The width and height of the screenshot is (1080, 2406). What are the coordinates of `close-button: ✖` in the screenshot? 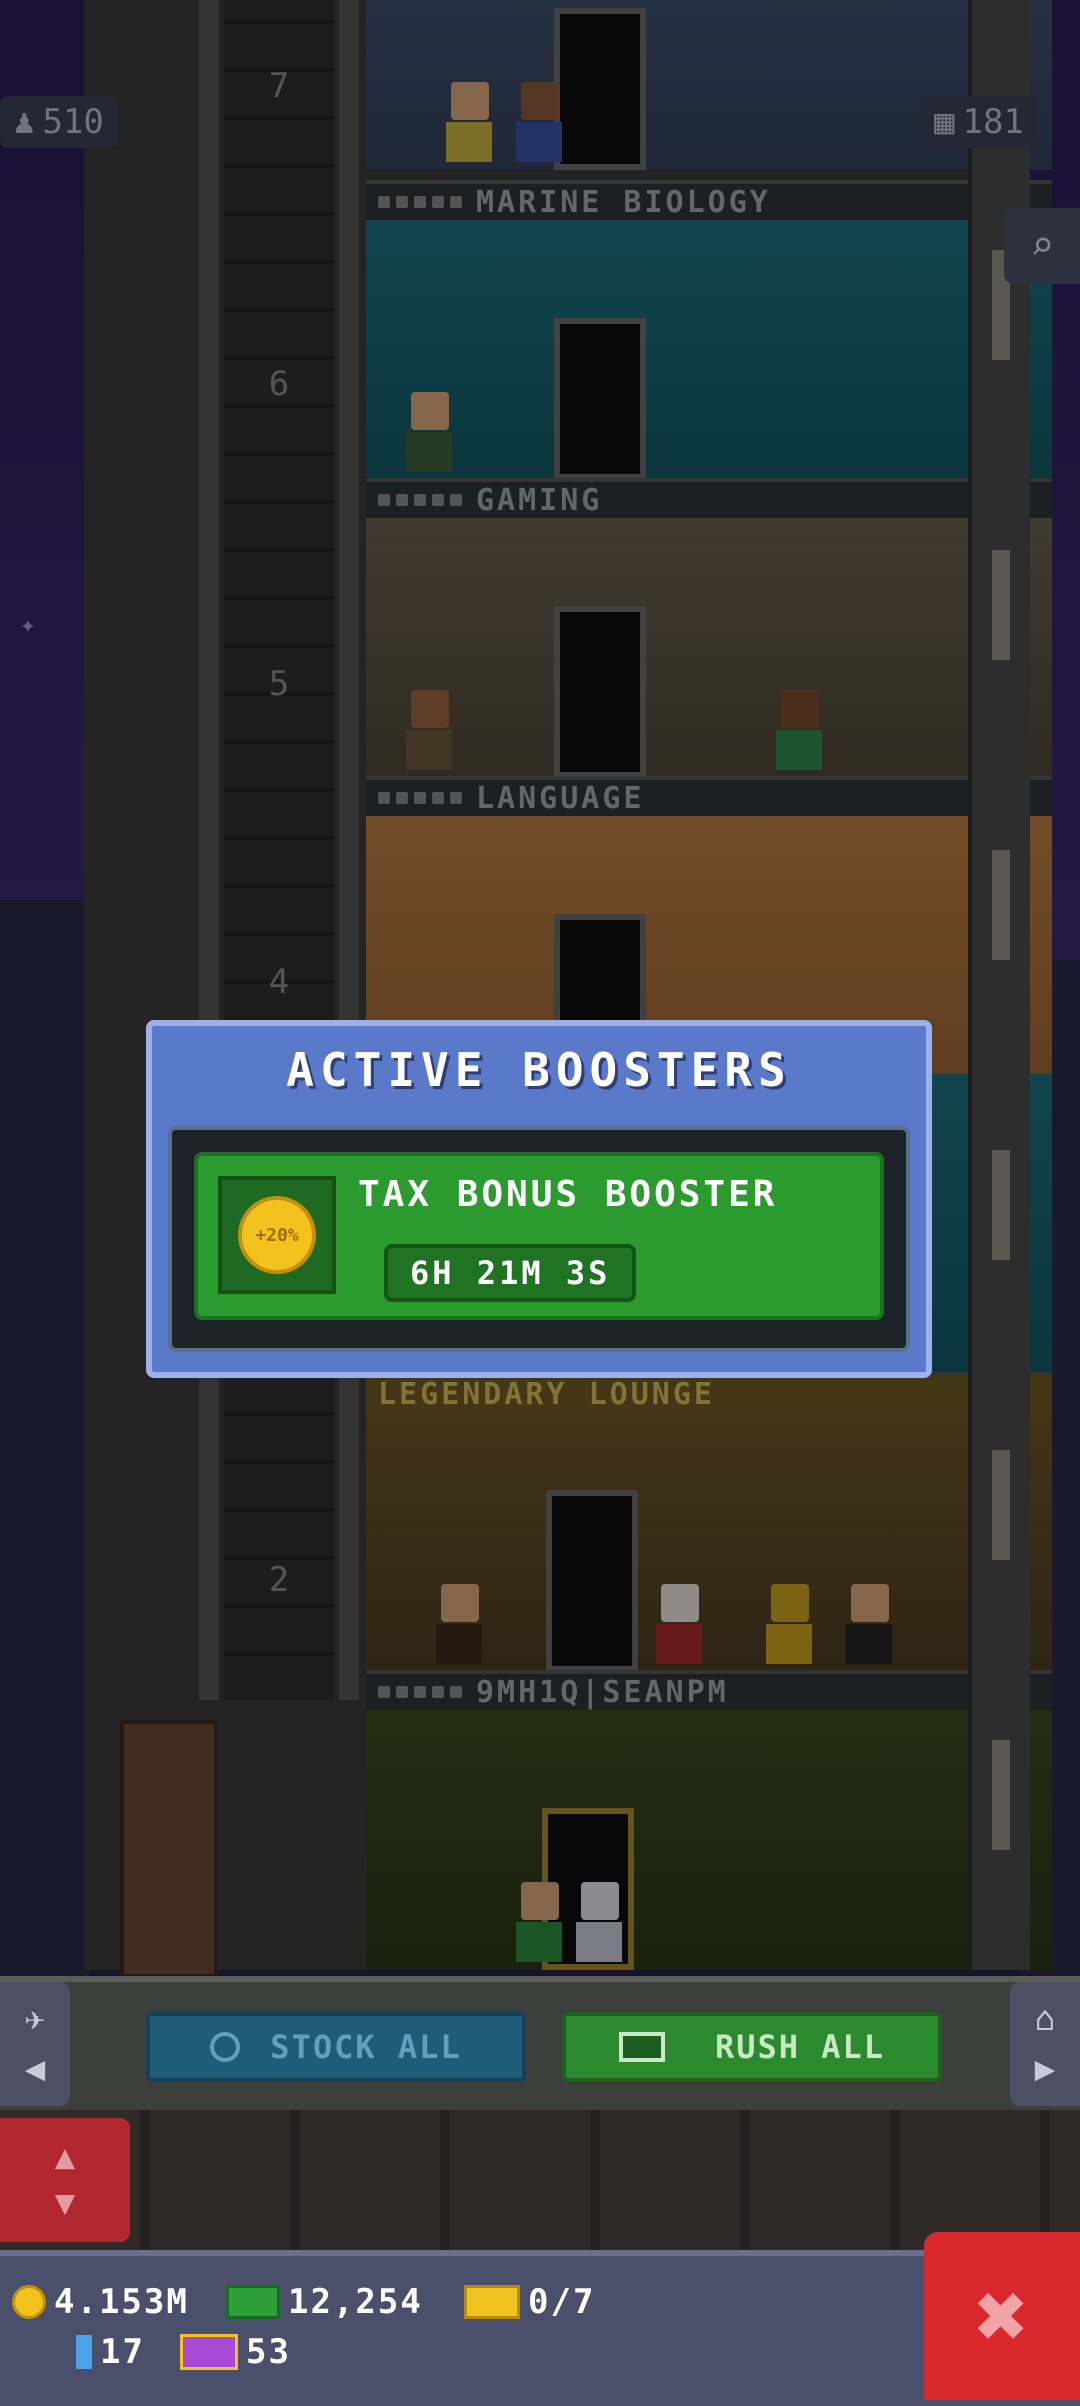 It's located at (1002, 2316).